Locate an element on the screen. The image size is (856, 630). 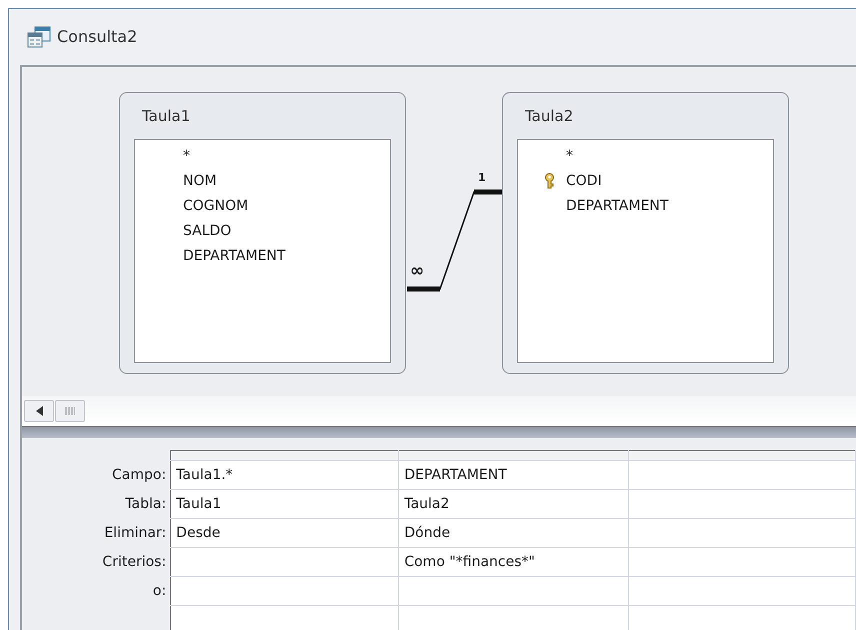
window-title: Consulta2 is located at coordinates (97, 37).